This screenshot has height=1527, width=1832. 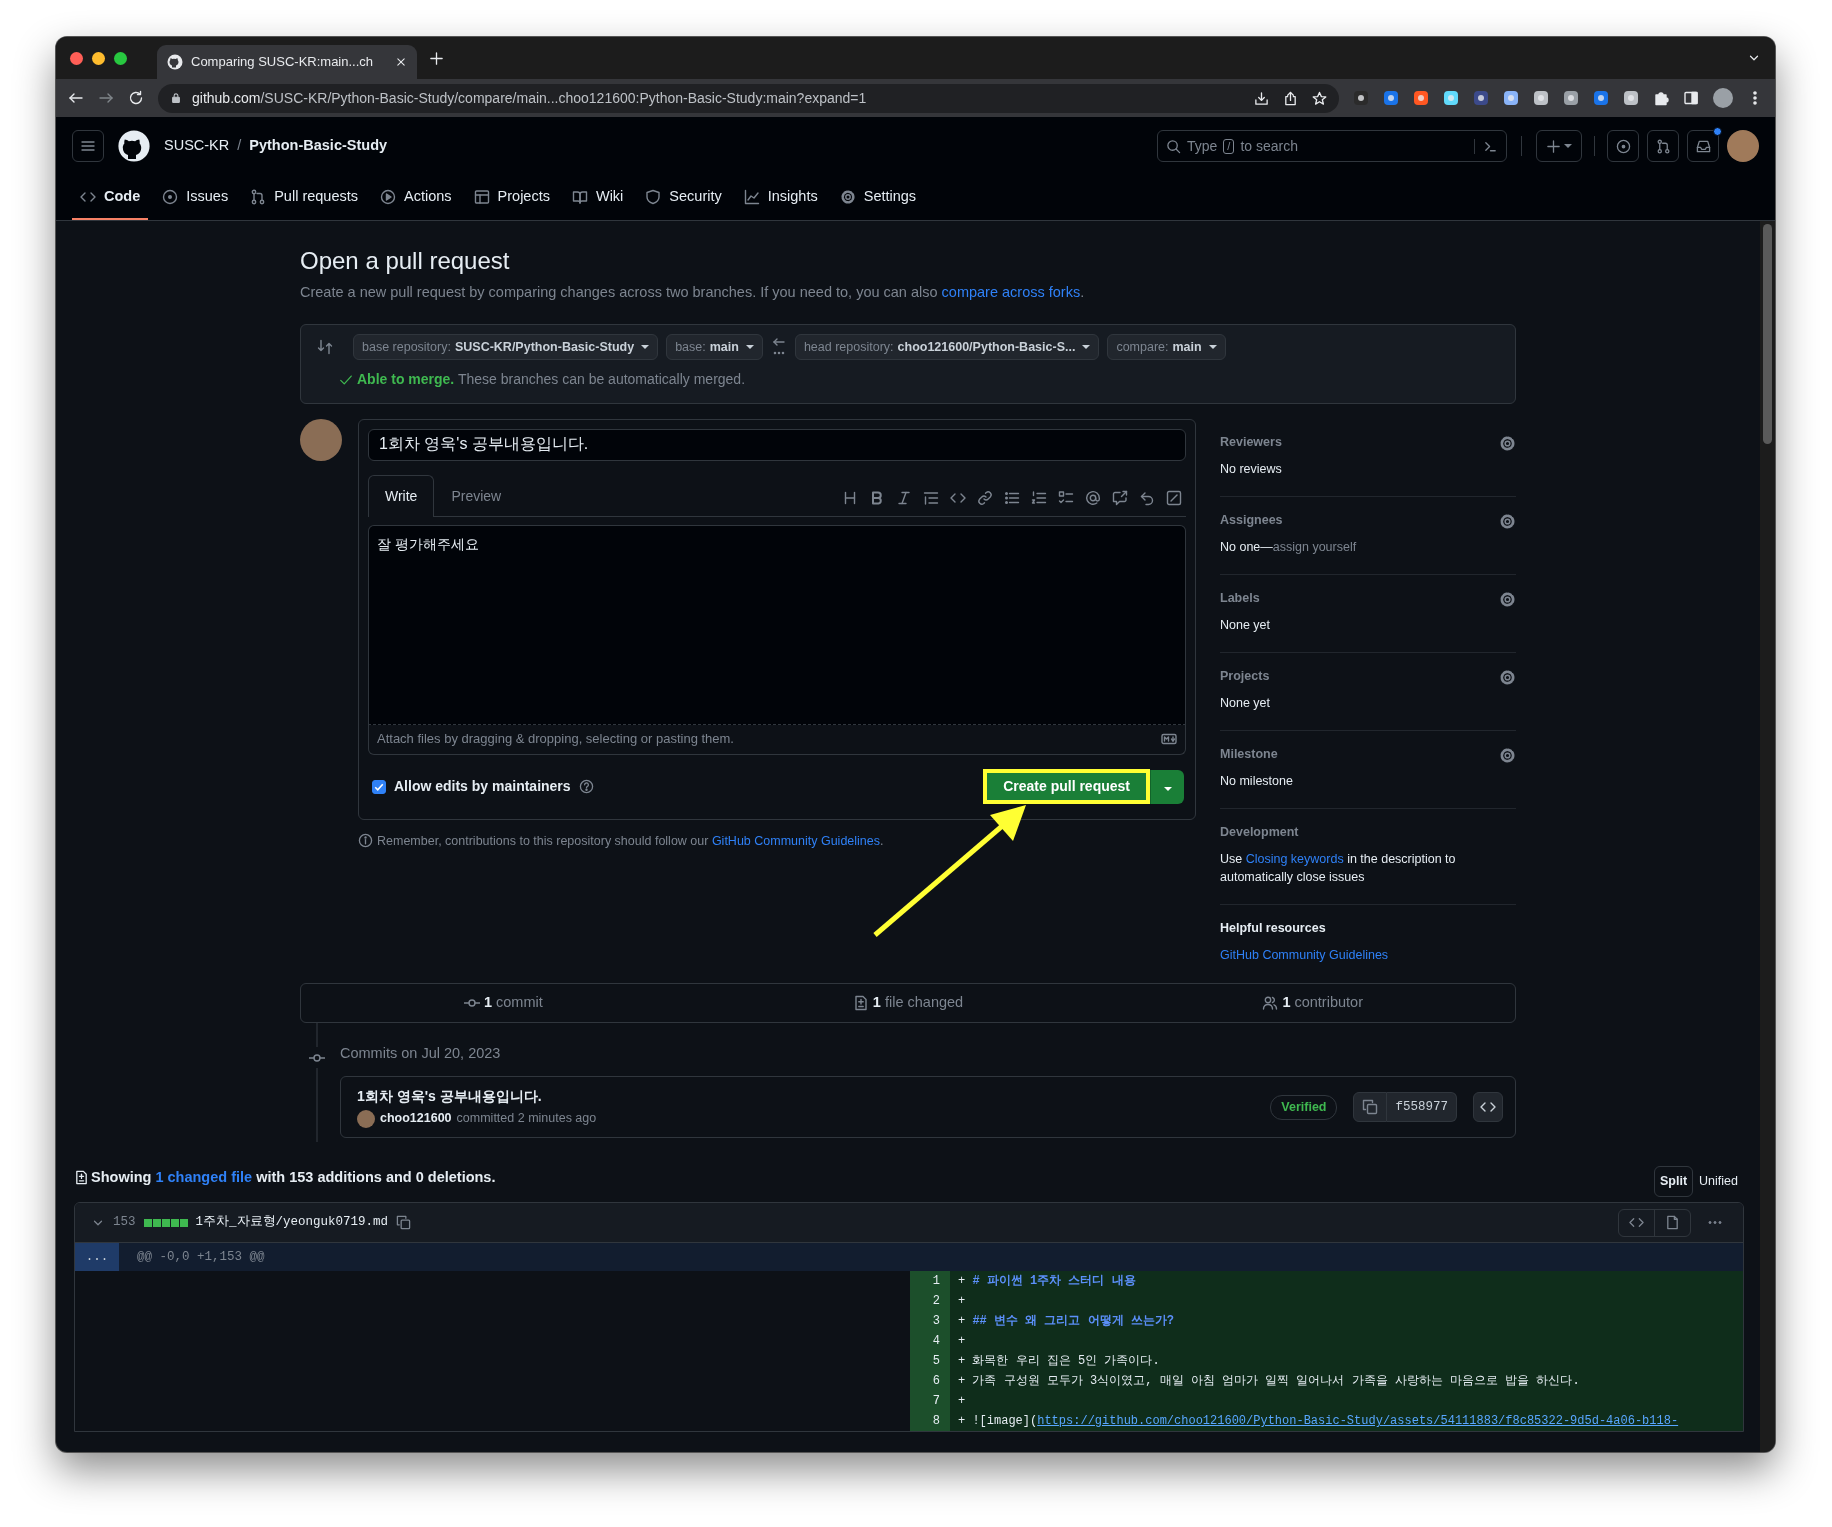 What do you see at coordinates (877, 497) in the screenshot?
I see `bold-icon` at bounding box center [877, 497].